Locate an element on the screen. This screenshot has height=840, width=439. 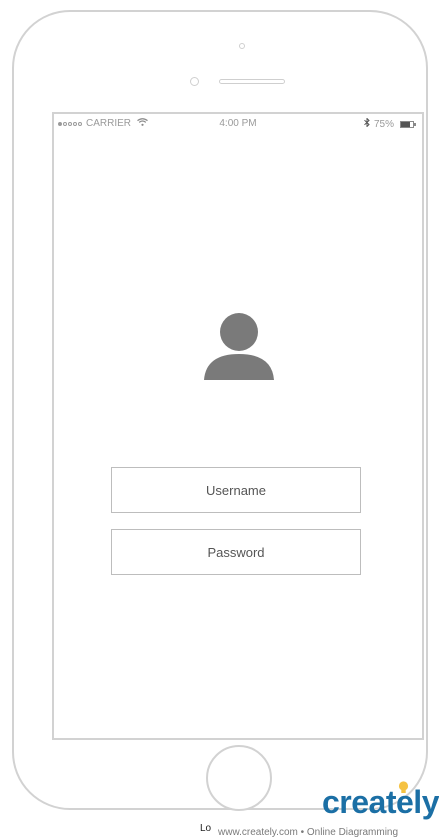
diagram-caption: Lo is located at coordinates (206, 828).